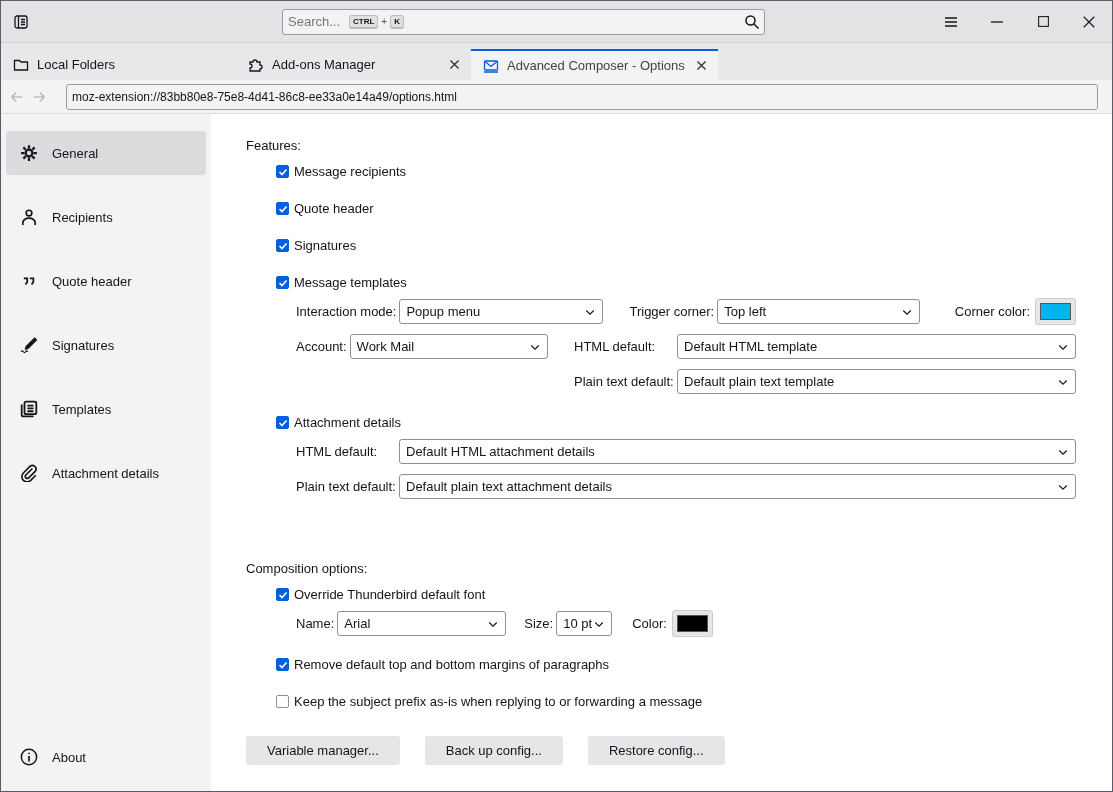 The width and height of the screenshot is (1113, 792). What do you see at coordinates (397, 21) in the screenshot?
I see `key-cap: K` at bounding box center [397, 21].